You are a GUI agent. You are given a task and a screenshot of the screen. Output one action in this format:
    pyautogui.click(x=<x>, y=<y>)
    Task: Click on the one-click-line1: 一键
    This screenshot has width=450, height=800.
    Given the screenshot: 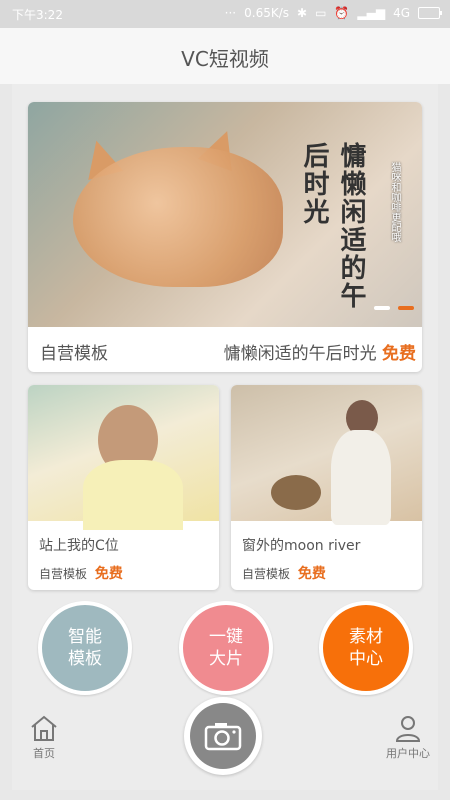 What is the action you would take?
    pyautogui.click(x=226, y=637)
    